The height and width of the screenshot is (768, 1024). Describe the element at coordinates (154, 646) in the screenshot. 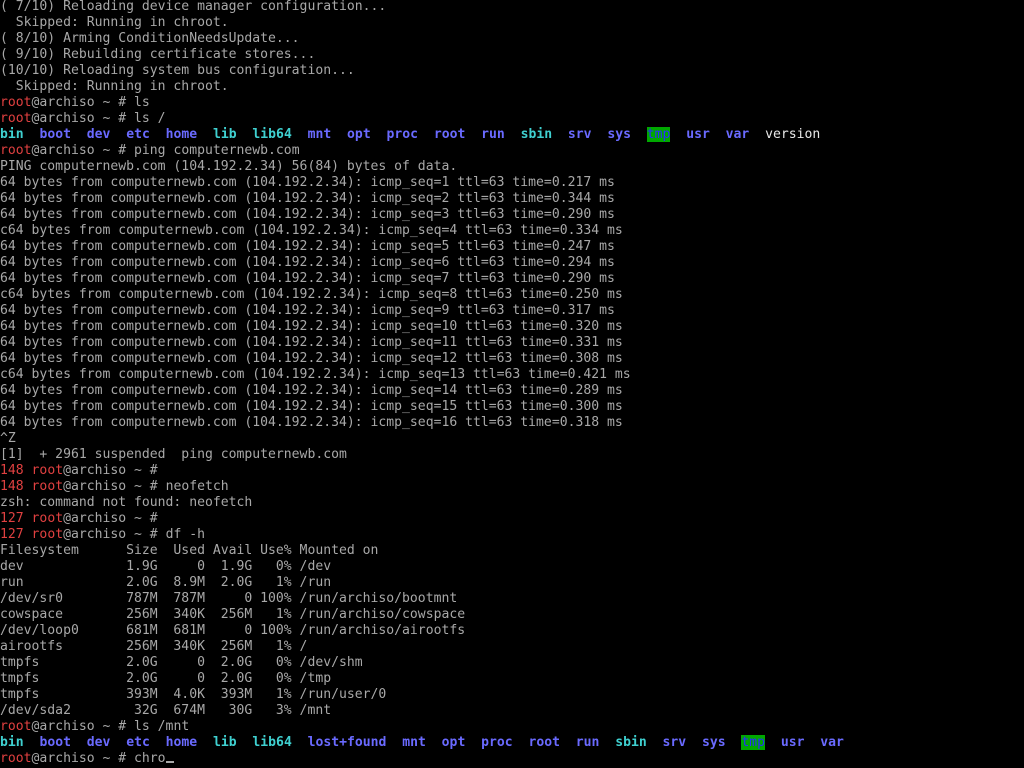

I see `terminal-text: airootfs 256M 340K 256M 1% /` at that location.